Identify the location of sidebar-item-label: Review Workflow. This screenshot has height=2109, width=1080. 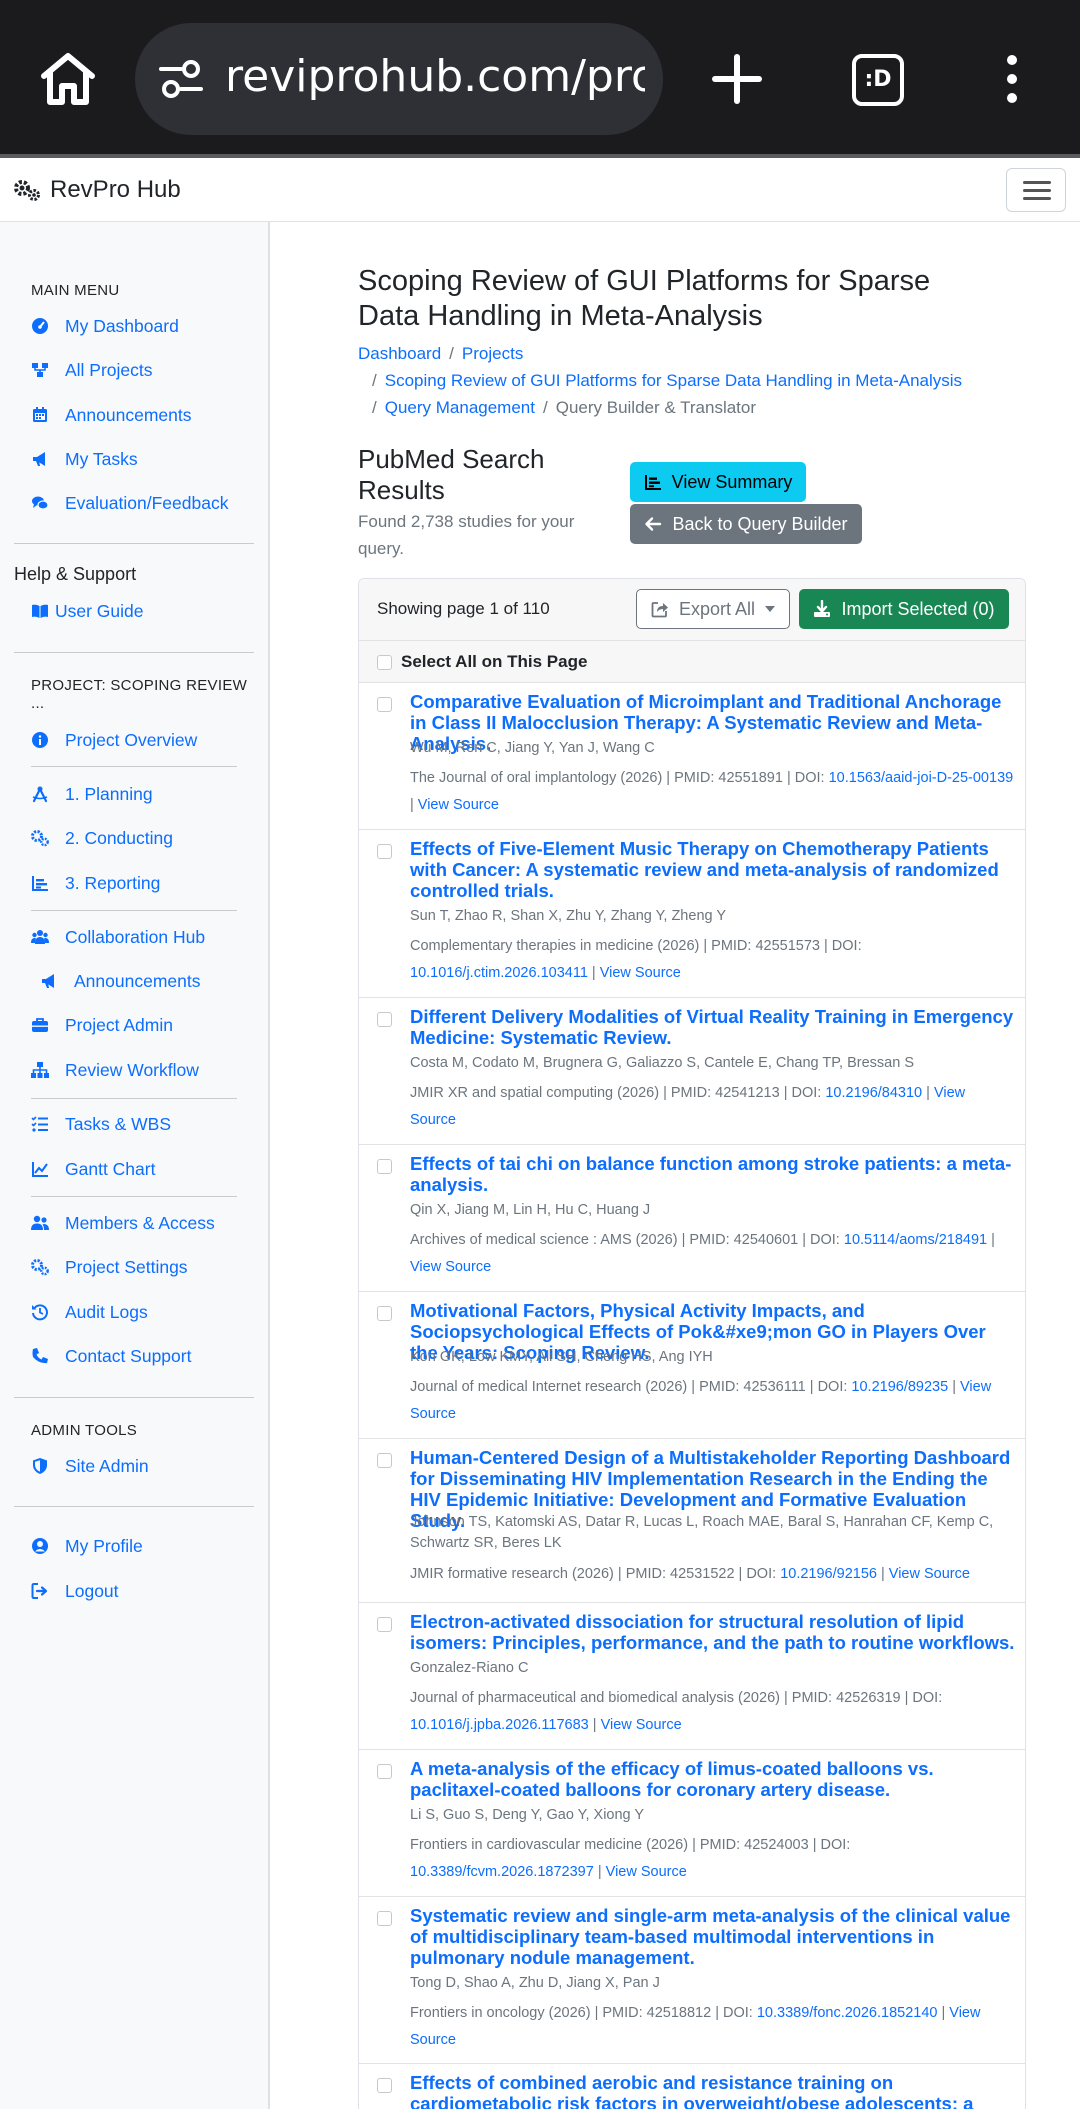
(132, 1069).